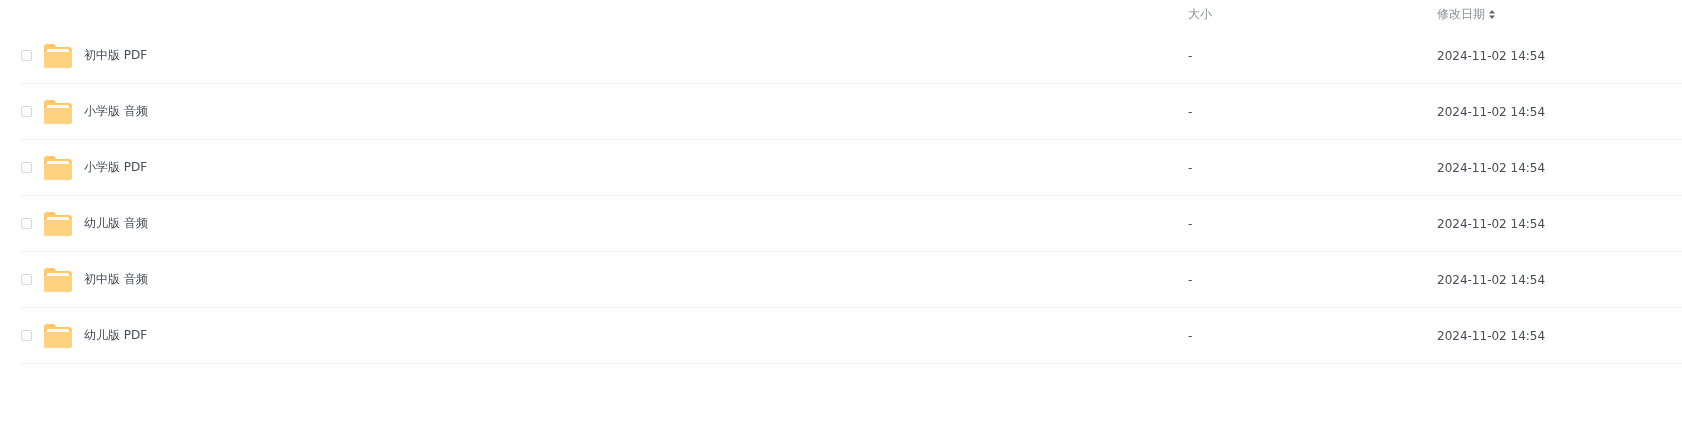  I want to click on sort-icon, so click(1492, 14).